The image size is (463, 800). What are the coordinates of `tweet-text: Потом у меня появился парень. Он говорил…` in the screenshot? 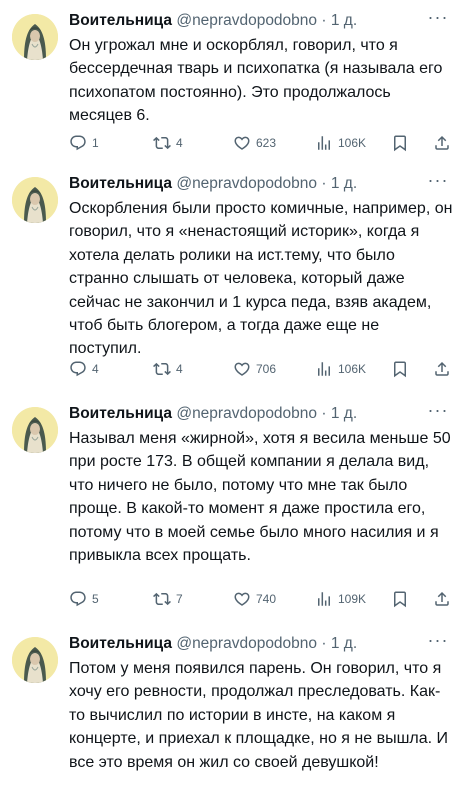 It's located at (259, 715).